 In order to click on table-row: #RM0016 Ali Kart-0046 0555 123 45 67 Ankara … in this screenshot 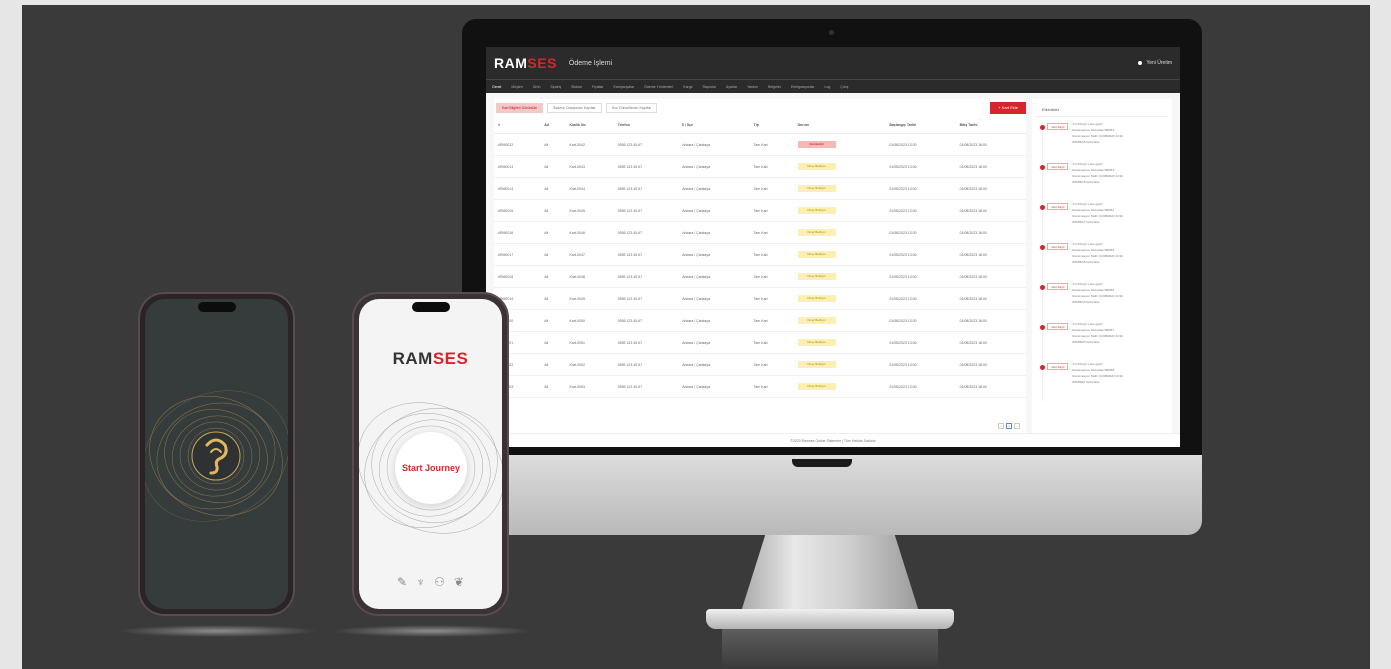, I will do `click(760, 232)`.